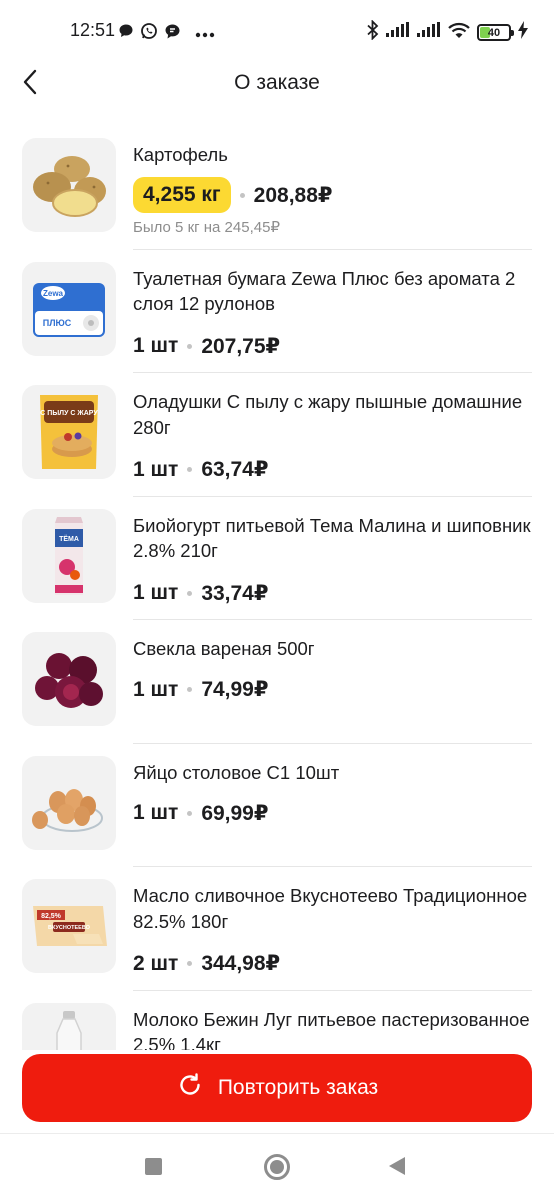 Image resolution: width=554 pixels, height=1200 pixels. What do you see at coordinates (241, 346) in the screenshot?
I see `item-price: 207,75₽` at bounding box center [241, 346].